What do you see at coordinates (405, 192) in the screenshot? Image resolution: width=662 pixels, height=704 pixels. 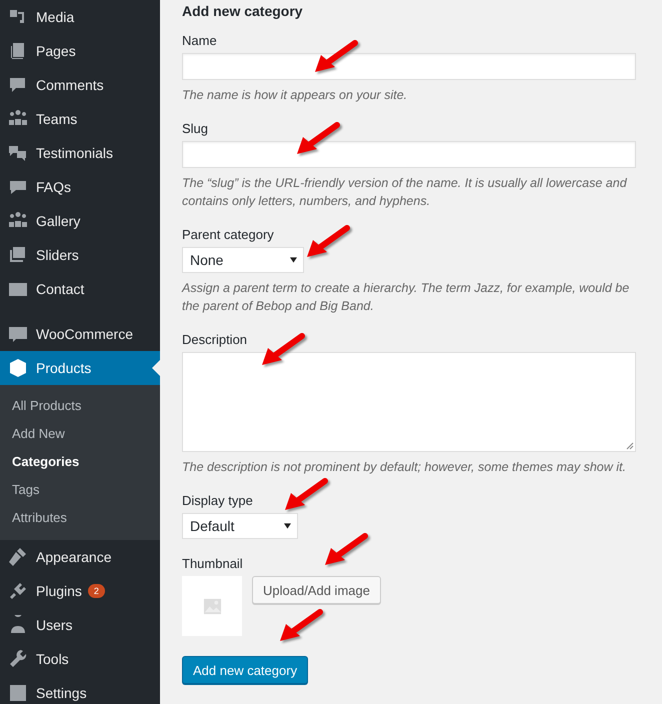 I see `field-description: The “slug” is the URL-friendly version of the name. It is usually all lowercase and contains only letters, numbers, and hyphens.` at bounding box center [405, 192].